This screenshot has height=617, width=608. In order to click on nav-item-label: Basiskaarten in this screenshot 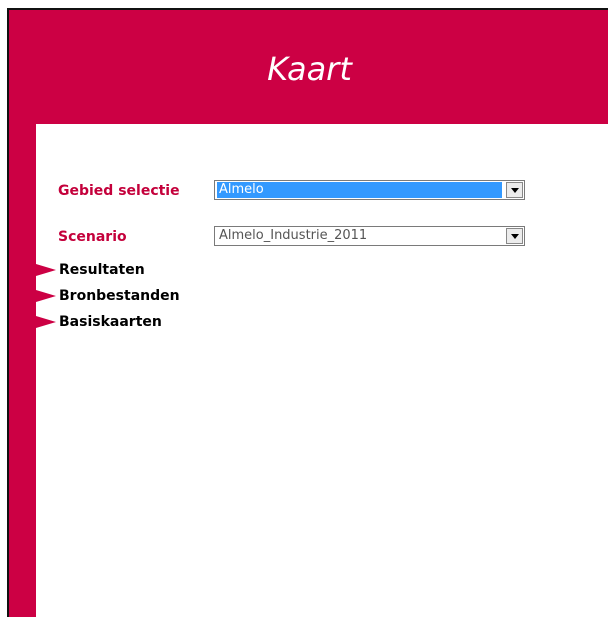, I will do `click(110, 322)`.